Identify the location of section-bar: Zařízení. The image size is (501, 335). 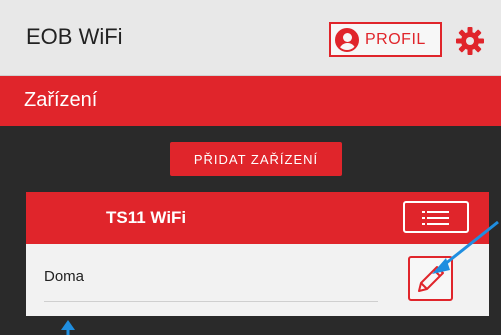
(250, 101).